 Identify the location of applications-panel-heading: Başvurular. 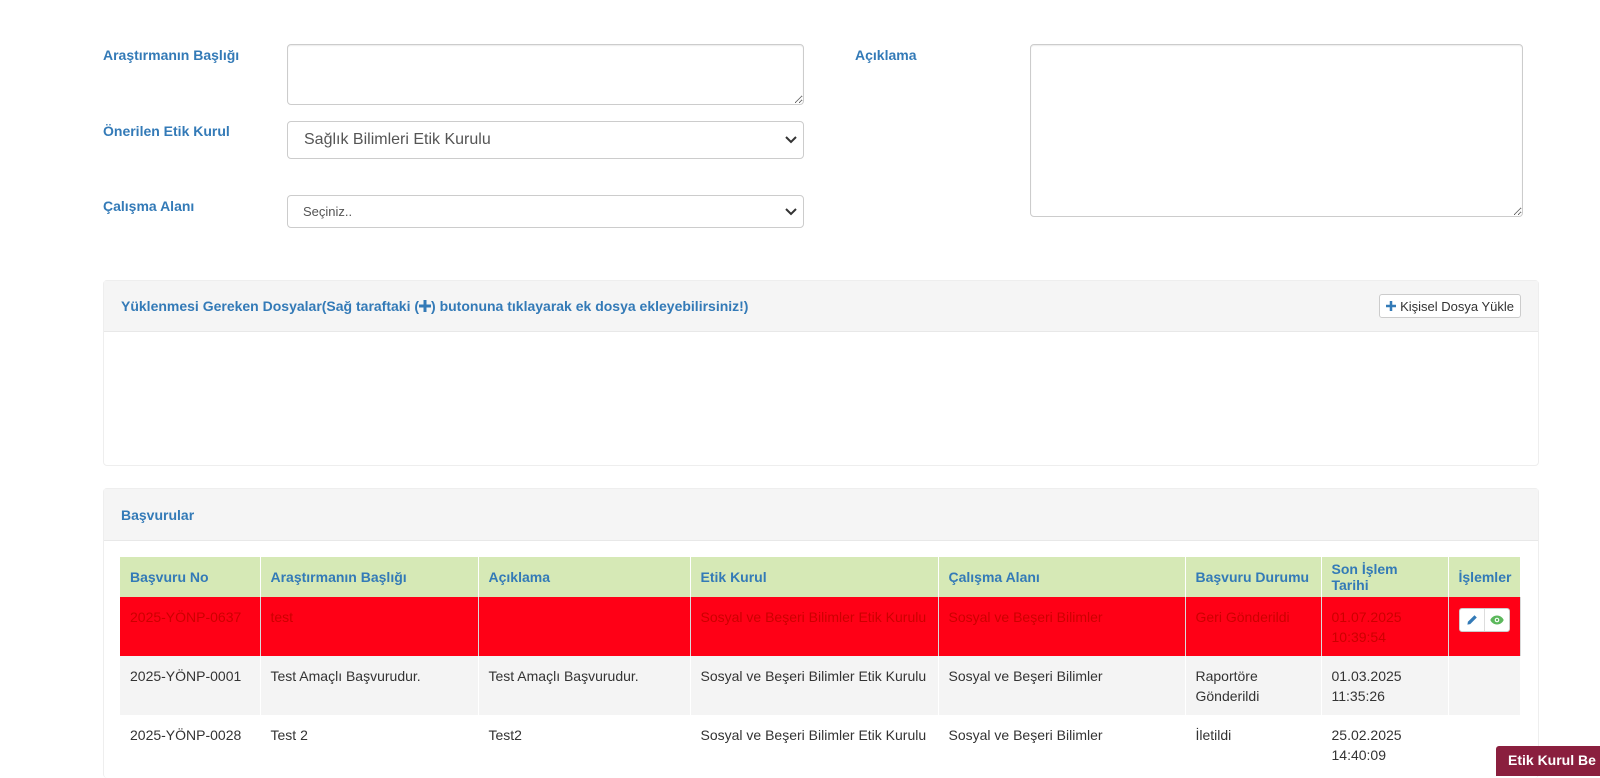
(821, 515).